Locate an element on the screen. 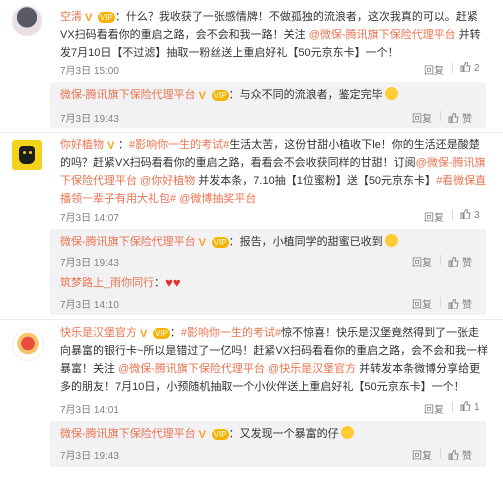 This screenshot has width=503, height=478. smug-emoji-icon is located at coordinates (347, 432).